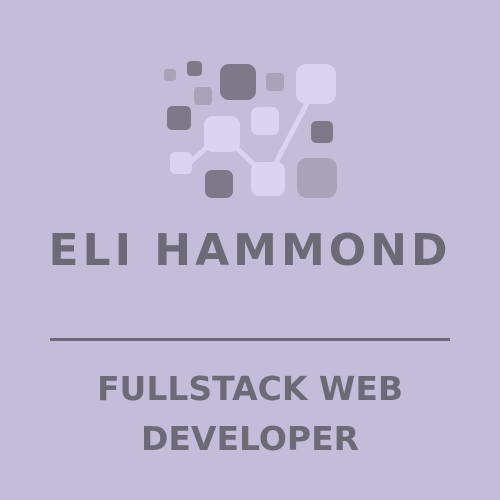 This screenshot has height=500, width=500. What do you see at coordinates (250, 388) in the screenshot?
I see `job-title-line-1: FULLSTACK WEB` at bounding box center [250, 388].